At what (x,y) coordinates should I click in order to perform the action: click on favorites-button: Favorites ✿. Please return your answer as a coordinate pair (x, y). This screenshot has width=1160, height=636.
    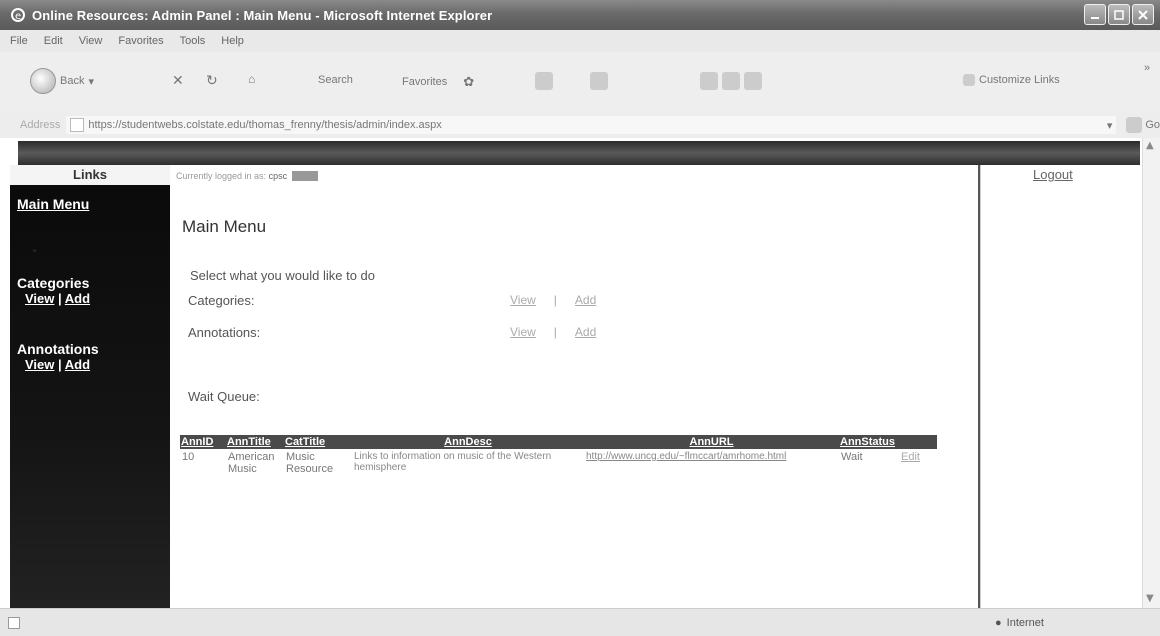
    Looking at the image, I should click on (438, 82).